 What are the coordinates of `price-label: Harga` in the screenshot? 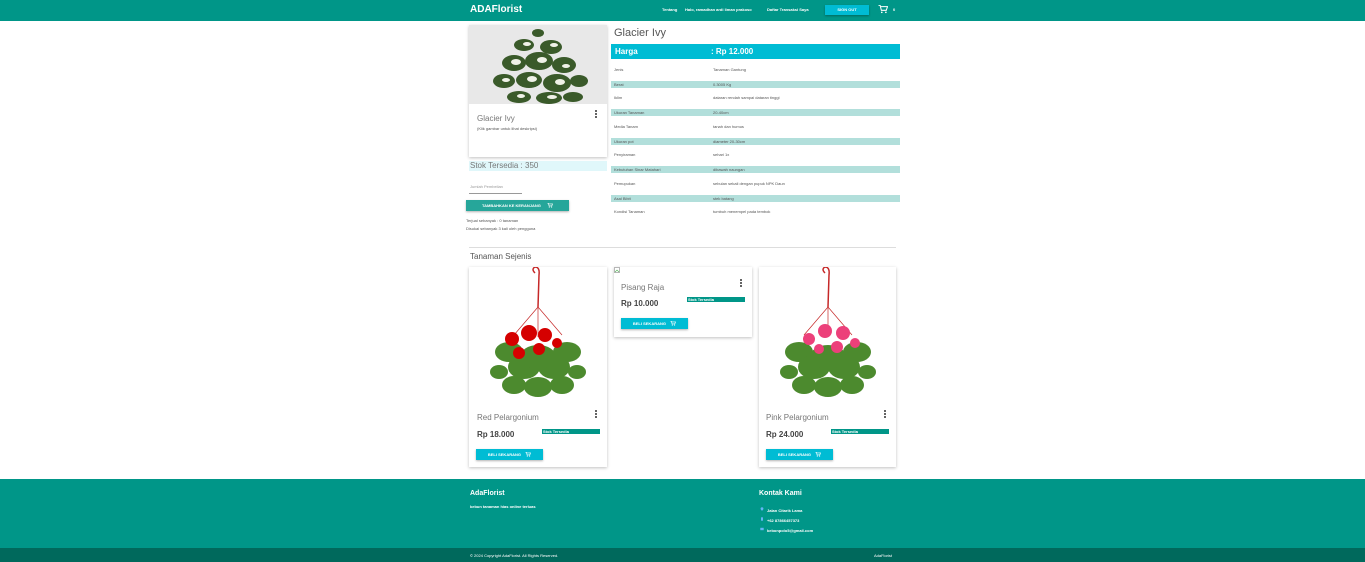 It's located at (626, 51).